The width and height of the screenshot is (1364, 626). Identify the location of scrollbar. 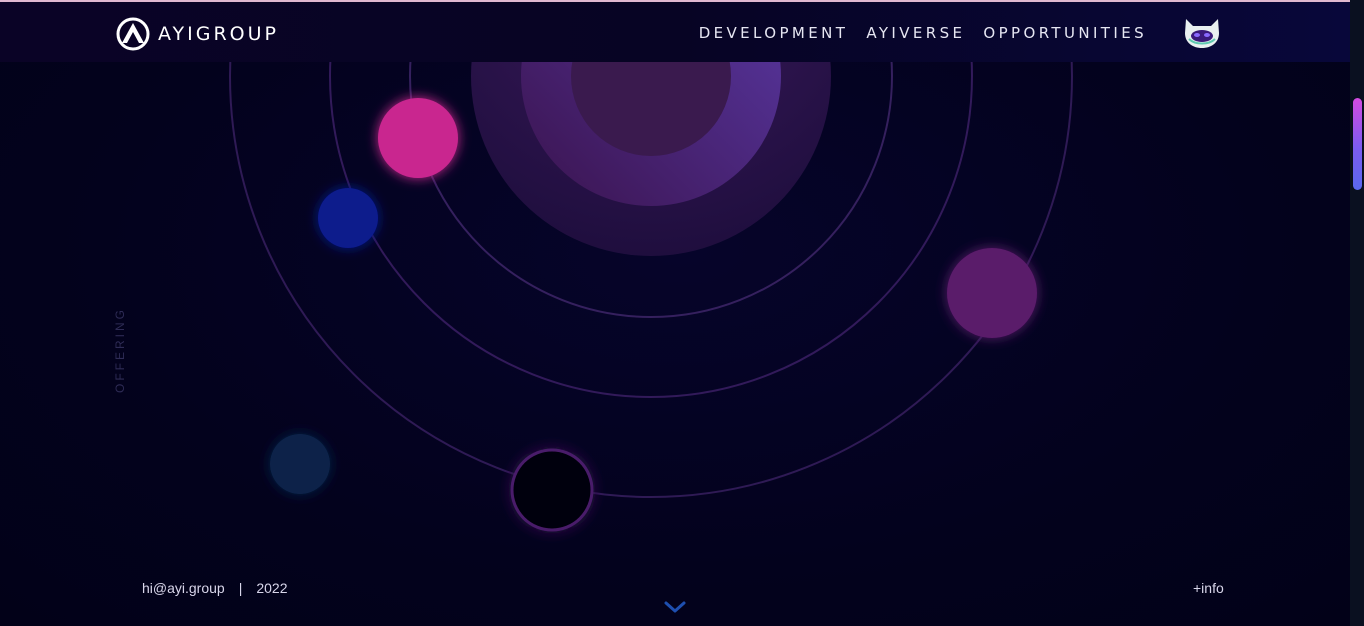
(1357, 313).